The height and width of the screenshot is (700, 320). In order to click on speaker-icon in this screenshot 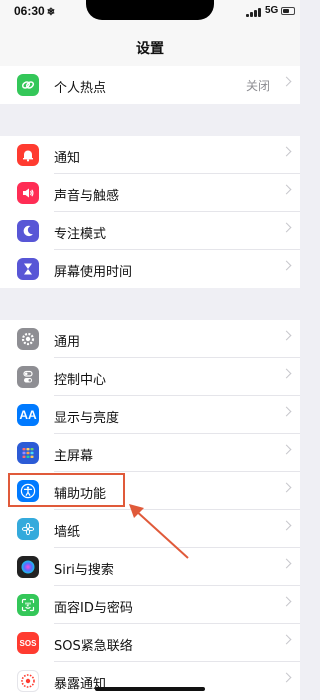, I will do `click(28, 193)`.